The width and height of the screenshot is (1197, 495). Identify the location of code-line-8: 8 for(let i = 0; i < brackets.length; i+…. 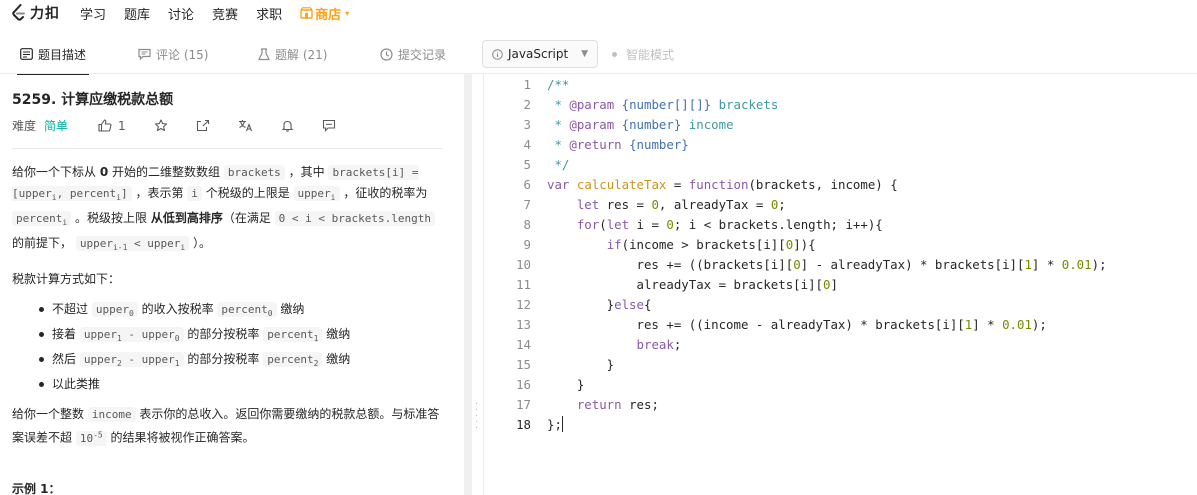
(840, 224).